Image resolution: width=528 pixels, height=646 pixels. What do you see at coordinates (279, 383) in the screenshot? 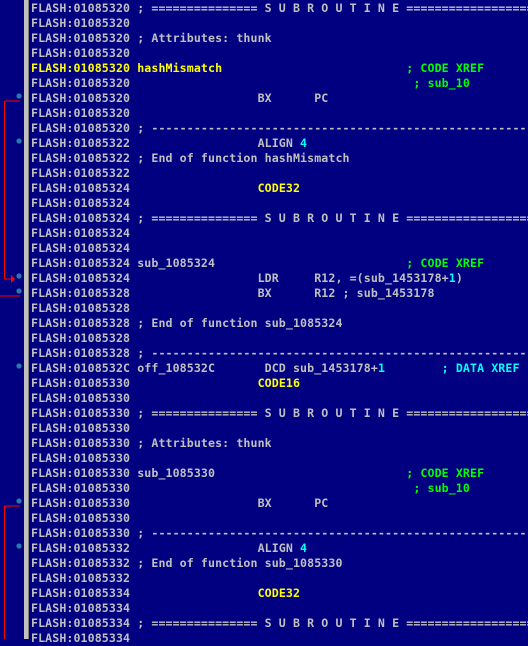
I see `listing-line: FLASH:01085330 CODE16` at bounding box center [279, 383].